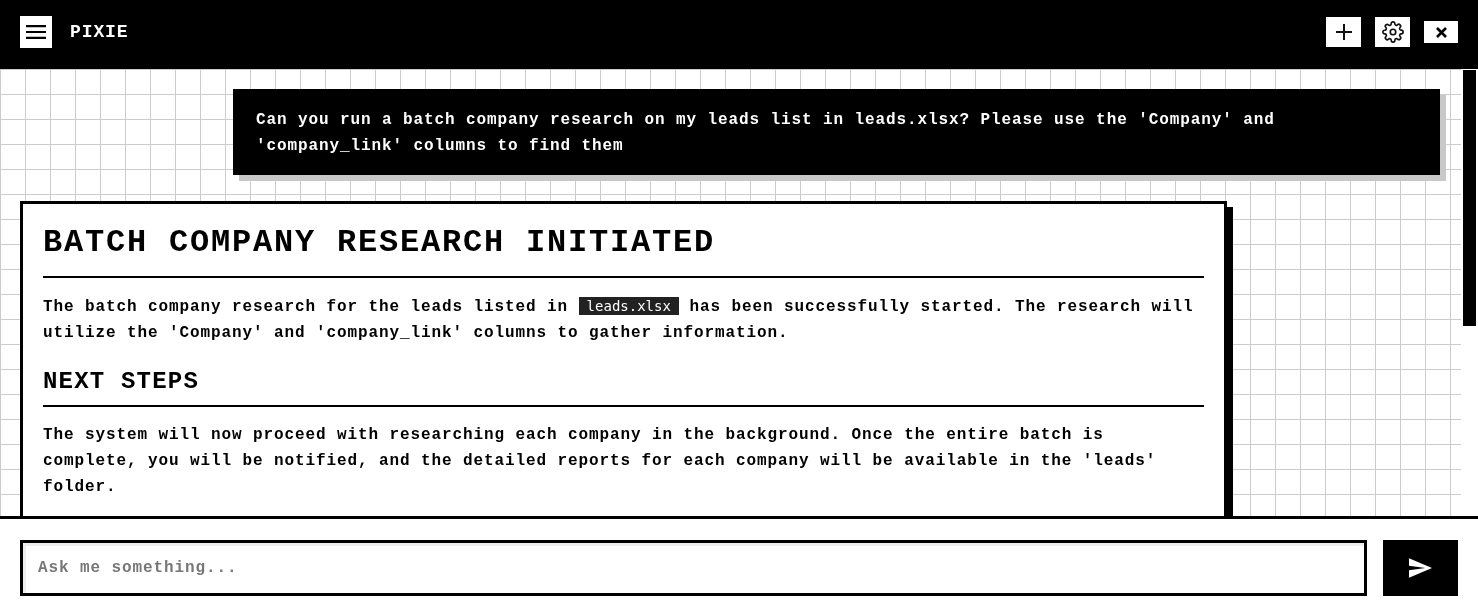 The height and width of the screenshot is (616, 1478). I want to click on response-heading: BATCH COMPANY RESEARCH INITIATED, so click(380, 243).